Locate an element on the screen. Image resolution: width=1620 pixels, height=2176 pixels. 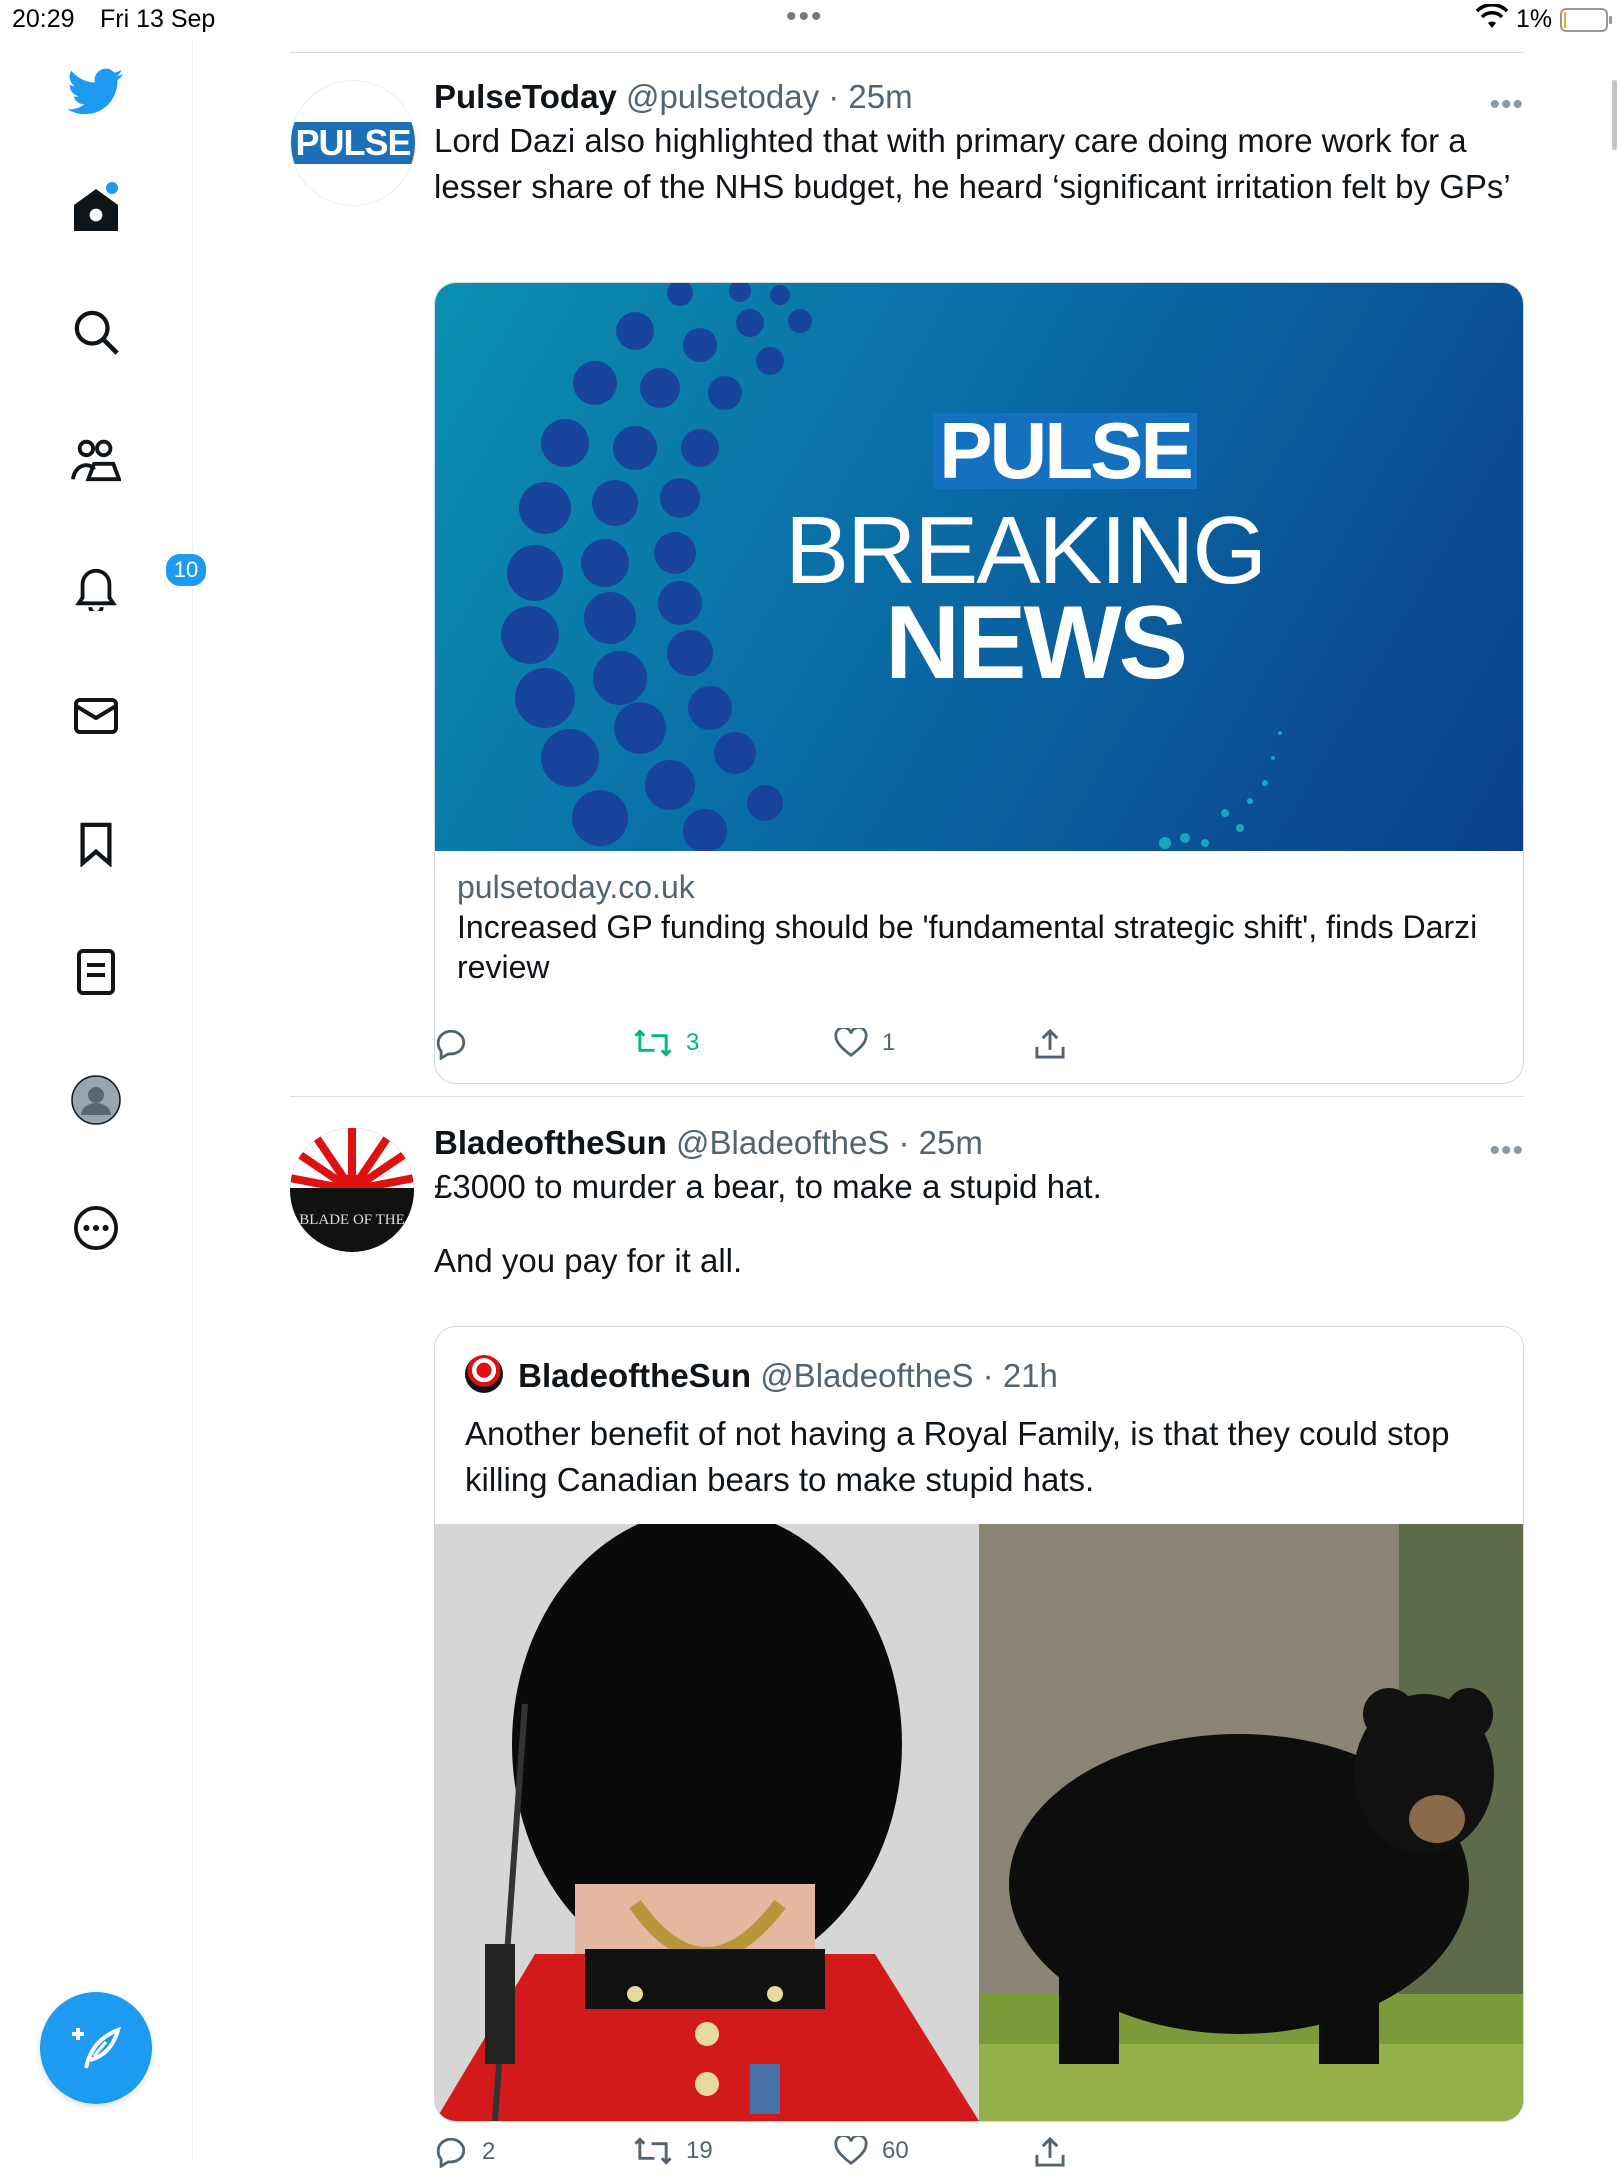
battery-percent: 1% is located at coordinates (1534, 19).